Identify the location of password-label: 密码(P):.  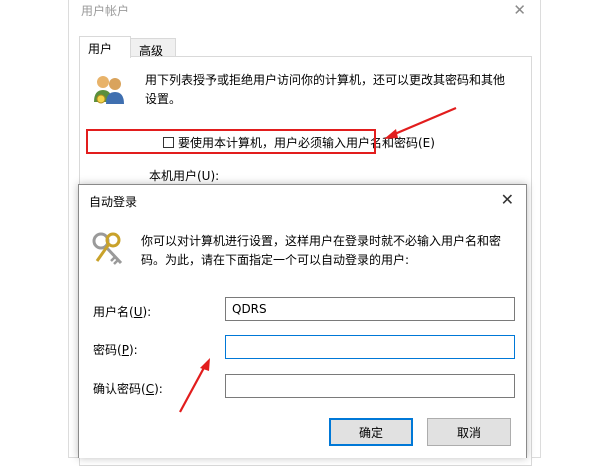
(115, 349).